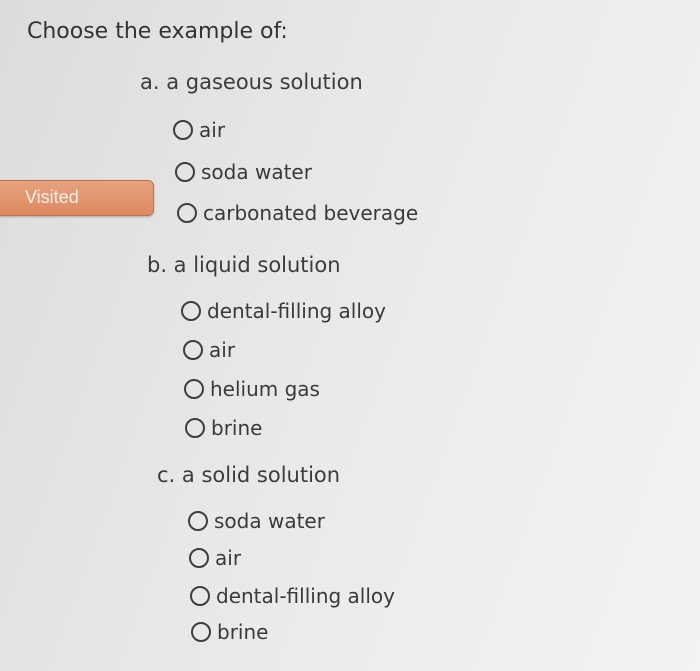 The height and width of the screenshot is (671, 700). What do you see at coordinates (311, 213) in the screenshot?
I see `option-label: carbonated beverage` at bounding box center [311, 213].